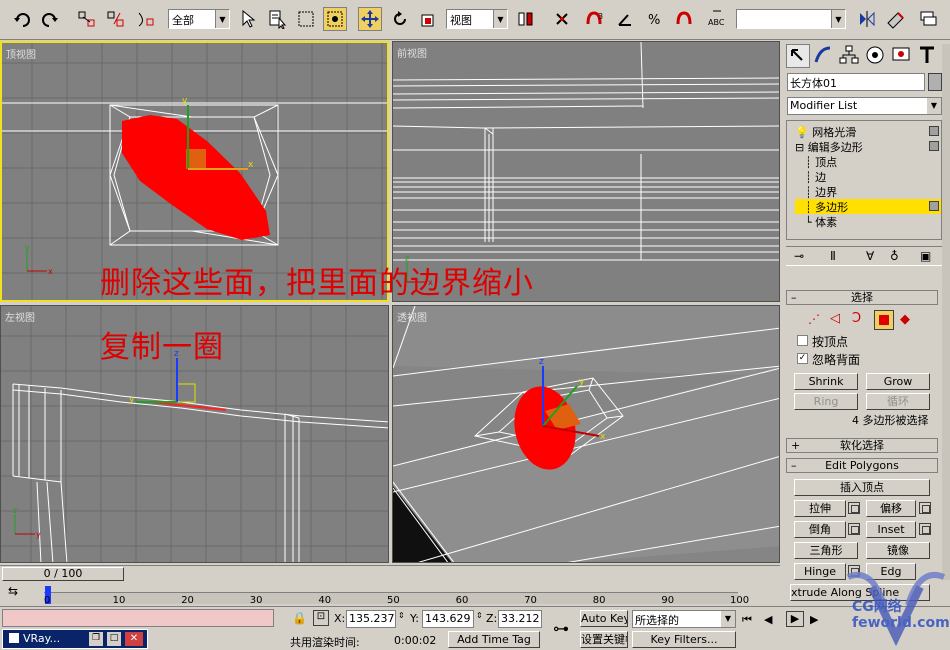 Image resolution: width=950 pixels, height=650 pixels. I want to click on shrink-button: Shrink, so click(826, 381).